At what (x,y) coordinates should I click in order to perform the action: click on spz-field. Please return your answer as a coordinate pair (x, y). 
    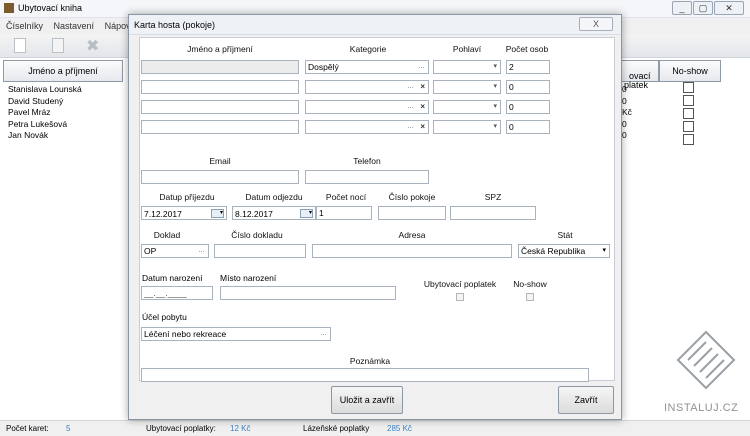
    Looking at the image, I should click on (493, 213).